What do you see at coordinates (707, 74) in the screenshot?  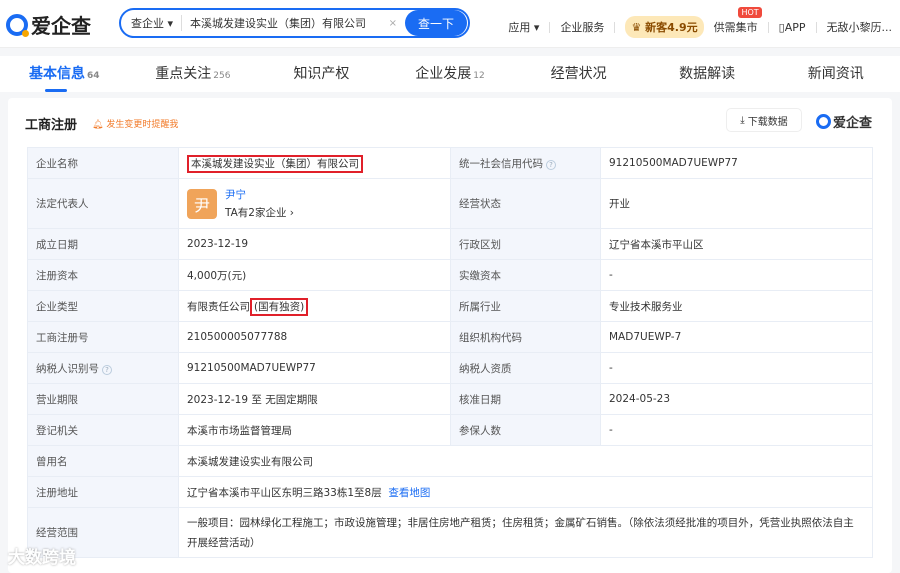 I see `tab-data: 数据解读` at bounding box center [707, 74].